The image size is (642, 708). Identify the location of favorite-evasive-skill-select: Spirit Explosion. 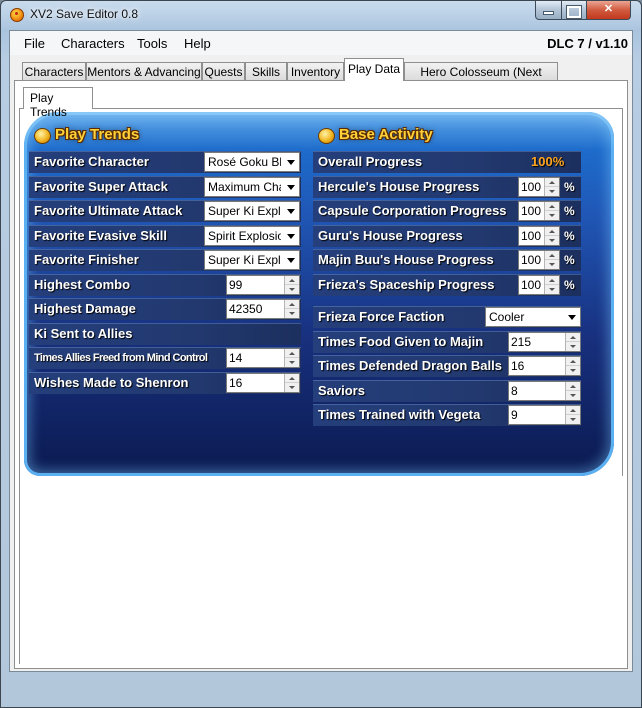
(252, 236).